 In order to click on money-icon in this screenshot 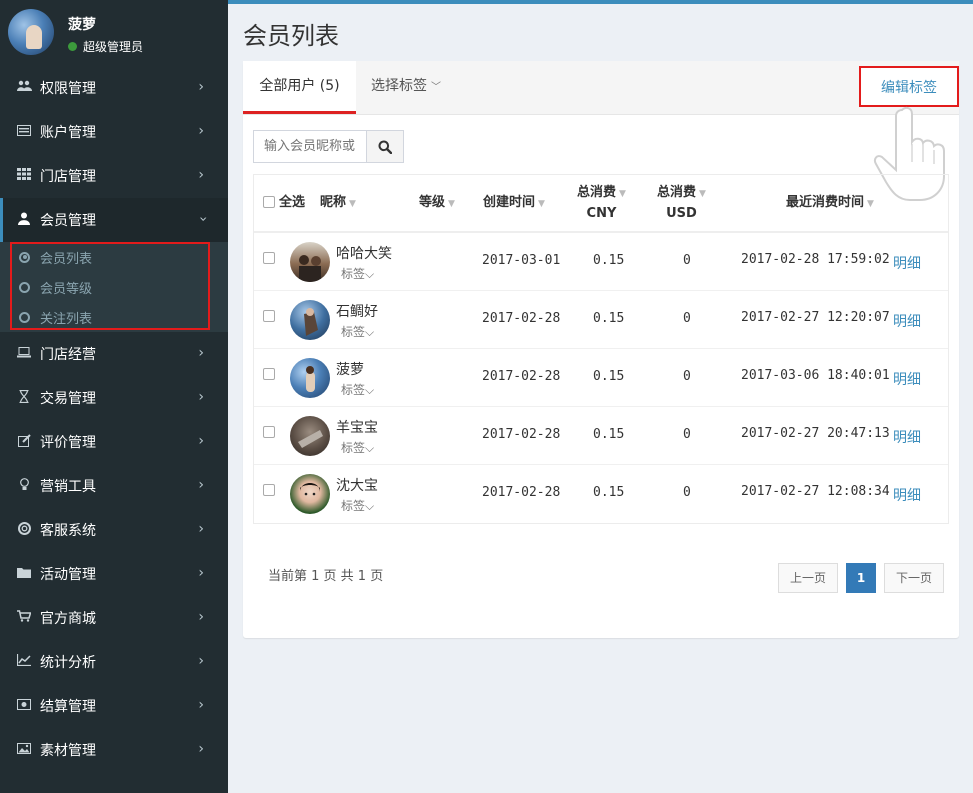, I will do `click(24, 706)`.